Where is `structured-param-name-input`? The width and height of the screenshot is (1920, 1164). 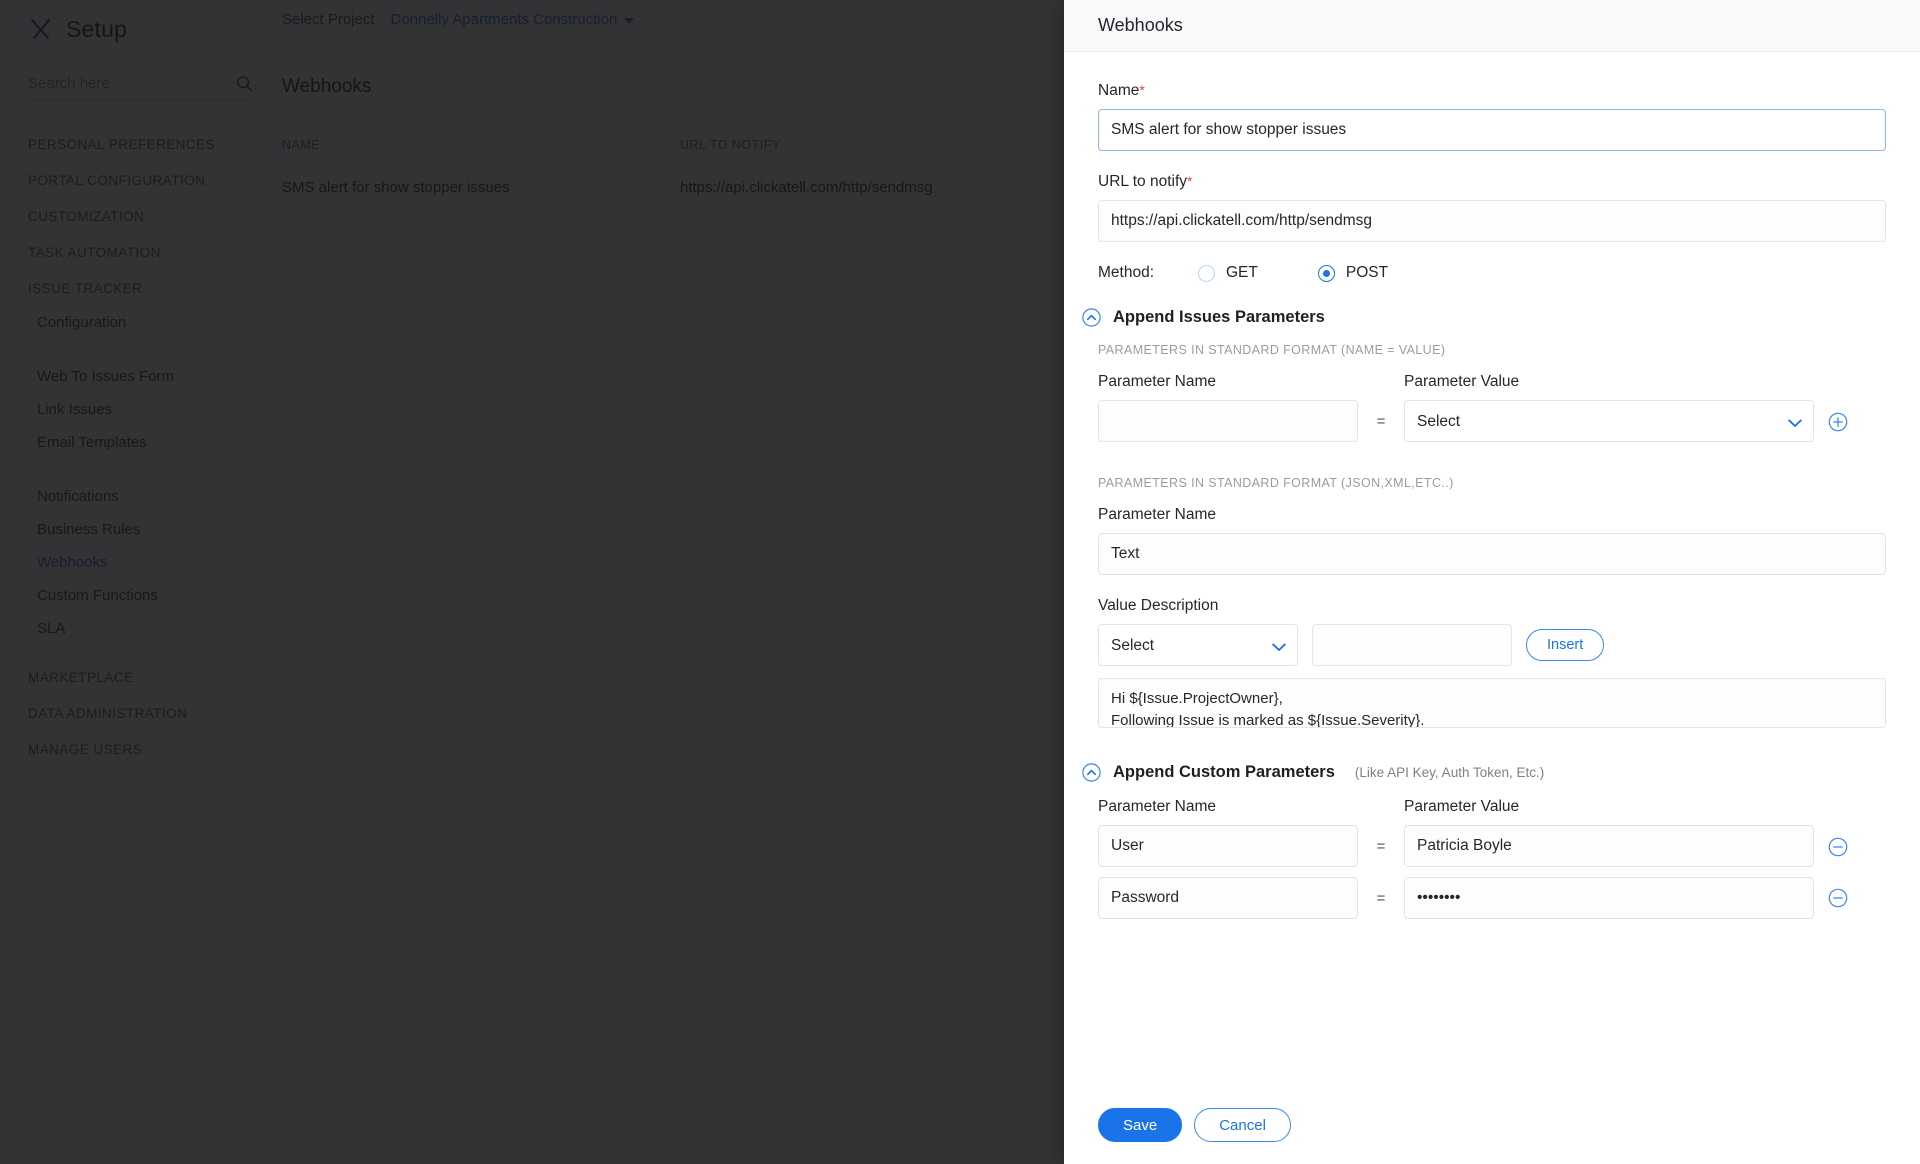
structured-param-name-input is located at coordinates (1492, 554).